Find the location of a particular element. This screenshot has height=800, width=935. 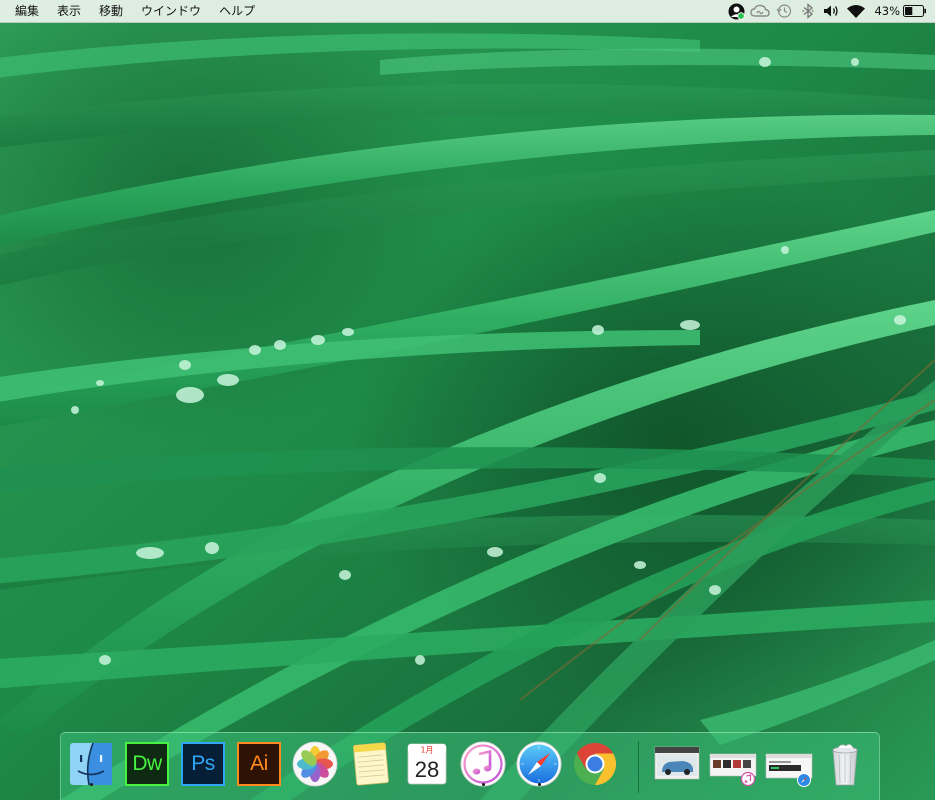

chrome-icon is located at coordinates (595, 764).